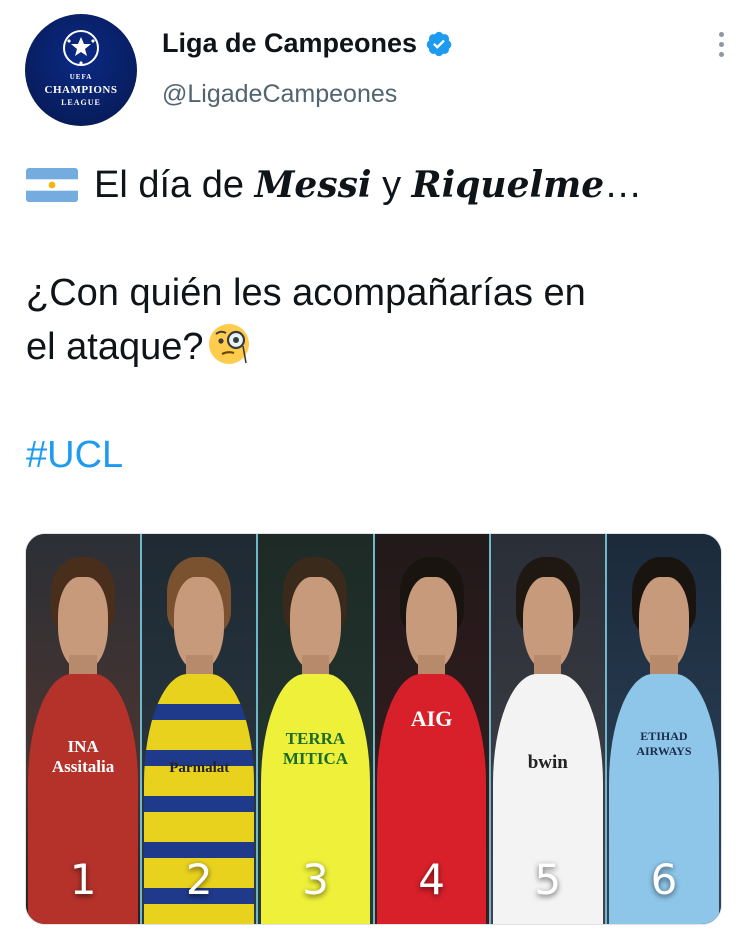 This screenshot has width=746, height=938. Describe the element at coordinates (279, 94) in the screenshot. I see `user-handle: @LigadeCampeones` at that location.